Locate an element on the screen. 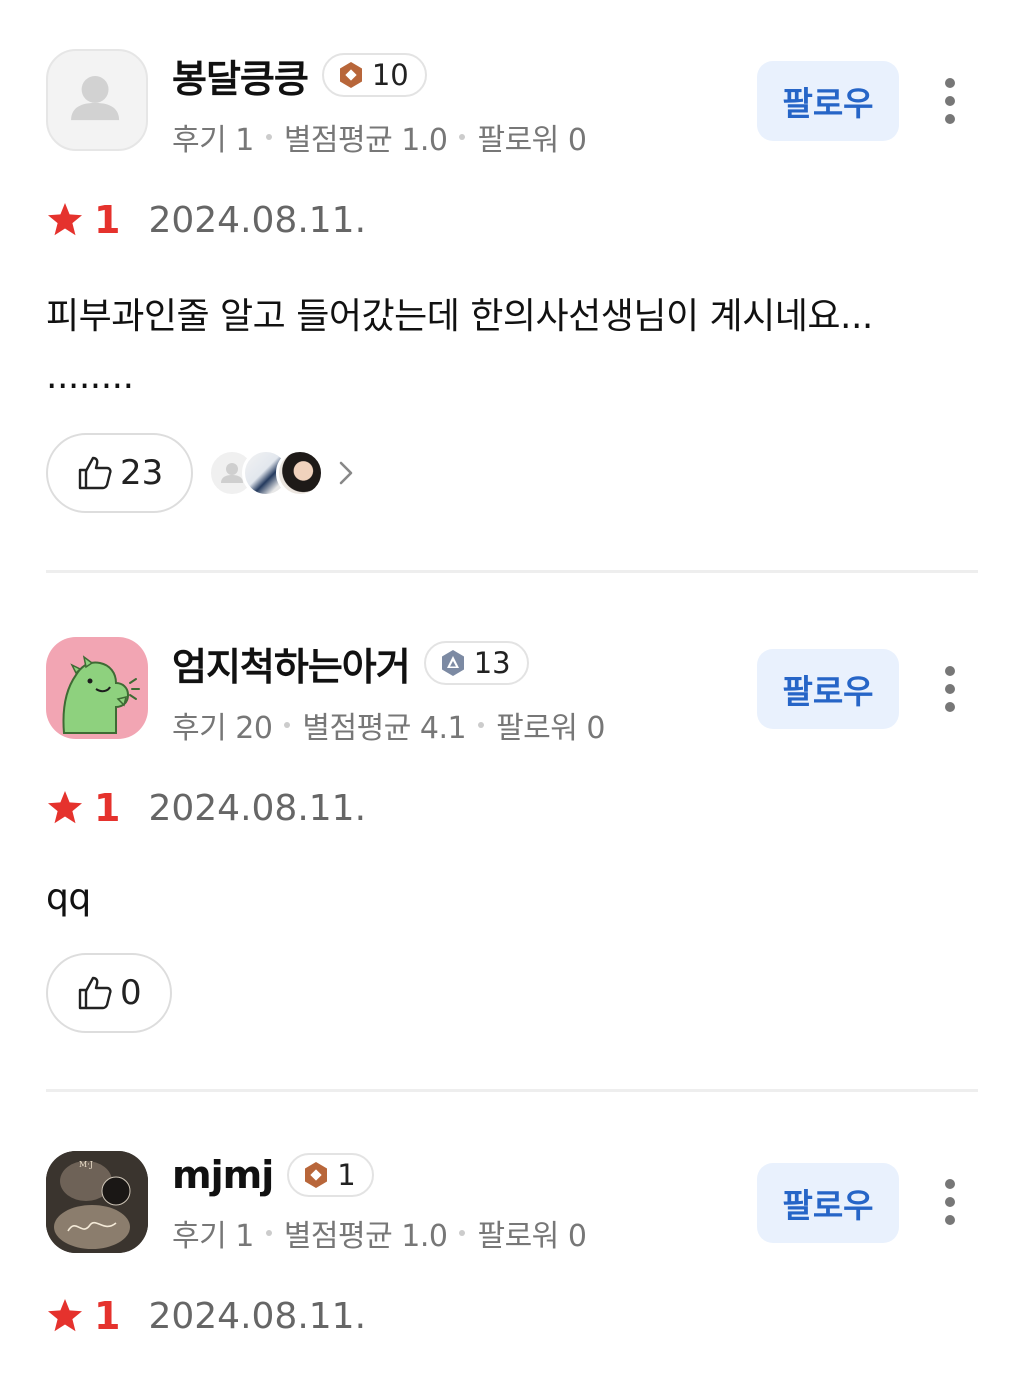 This screenshot has width=1024, height=1375. username: mjmj is located at coordinates (223, 1175).